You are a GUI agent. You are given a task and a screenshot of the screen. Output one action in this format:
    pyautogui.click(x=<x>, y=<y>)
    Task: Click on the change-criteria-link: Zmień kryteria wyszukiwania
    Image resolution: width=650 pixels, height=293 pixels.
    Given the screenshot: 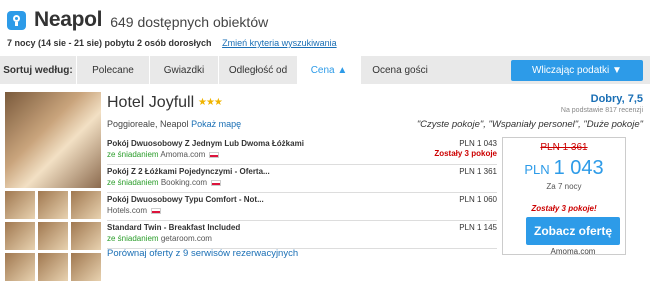 What is the action you would take?
    pyautogui.click(x=279, y=43)
    